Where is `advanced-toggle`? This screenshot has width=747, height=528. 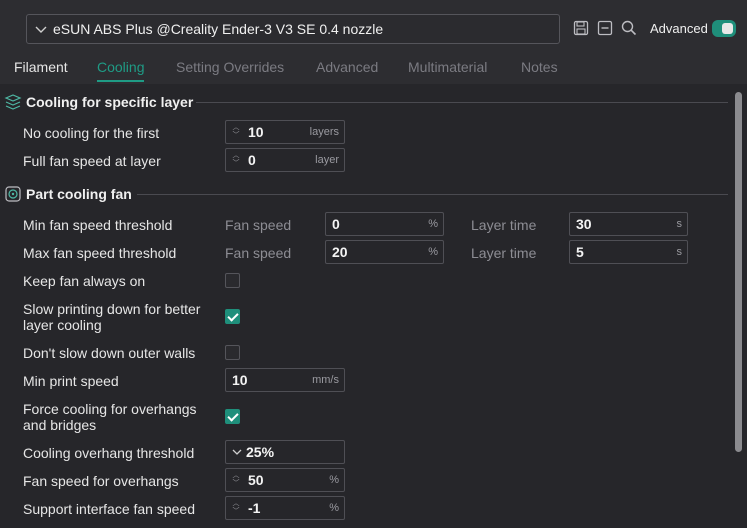 advanced-toggle is located at coordinates (724, 28).